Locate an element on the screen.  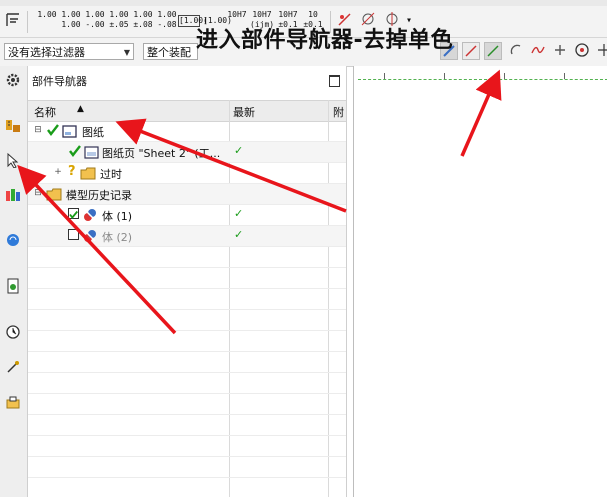
filter-select-value: 没有选择过滤器 is located at coordinates (46, 52).